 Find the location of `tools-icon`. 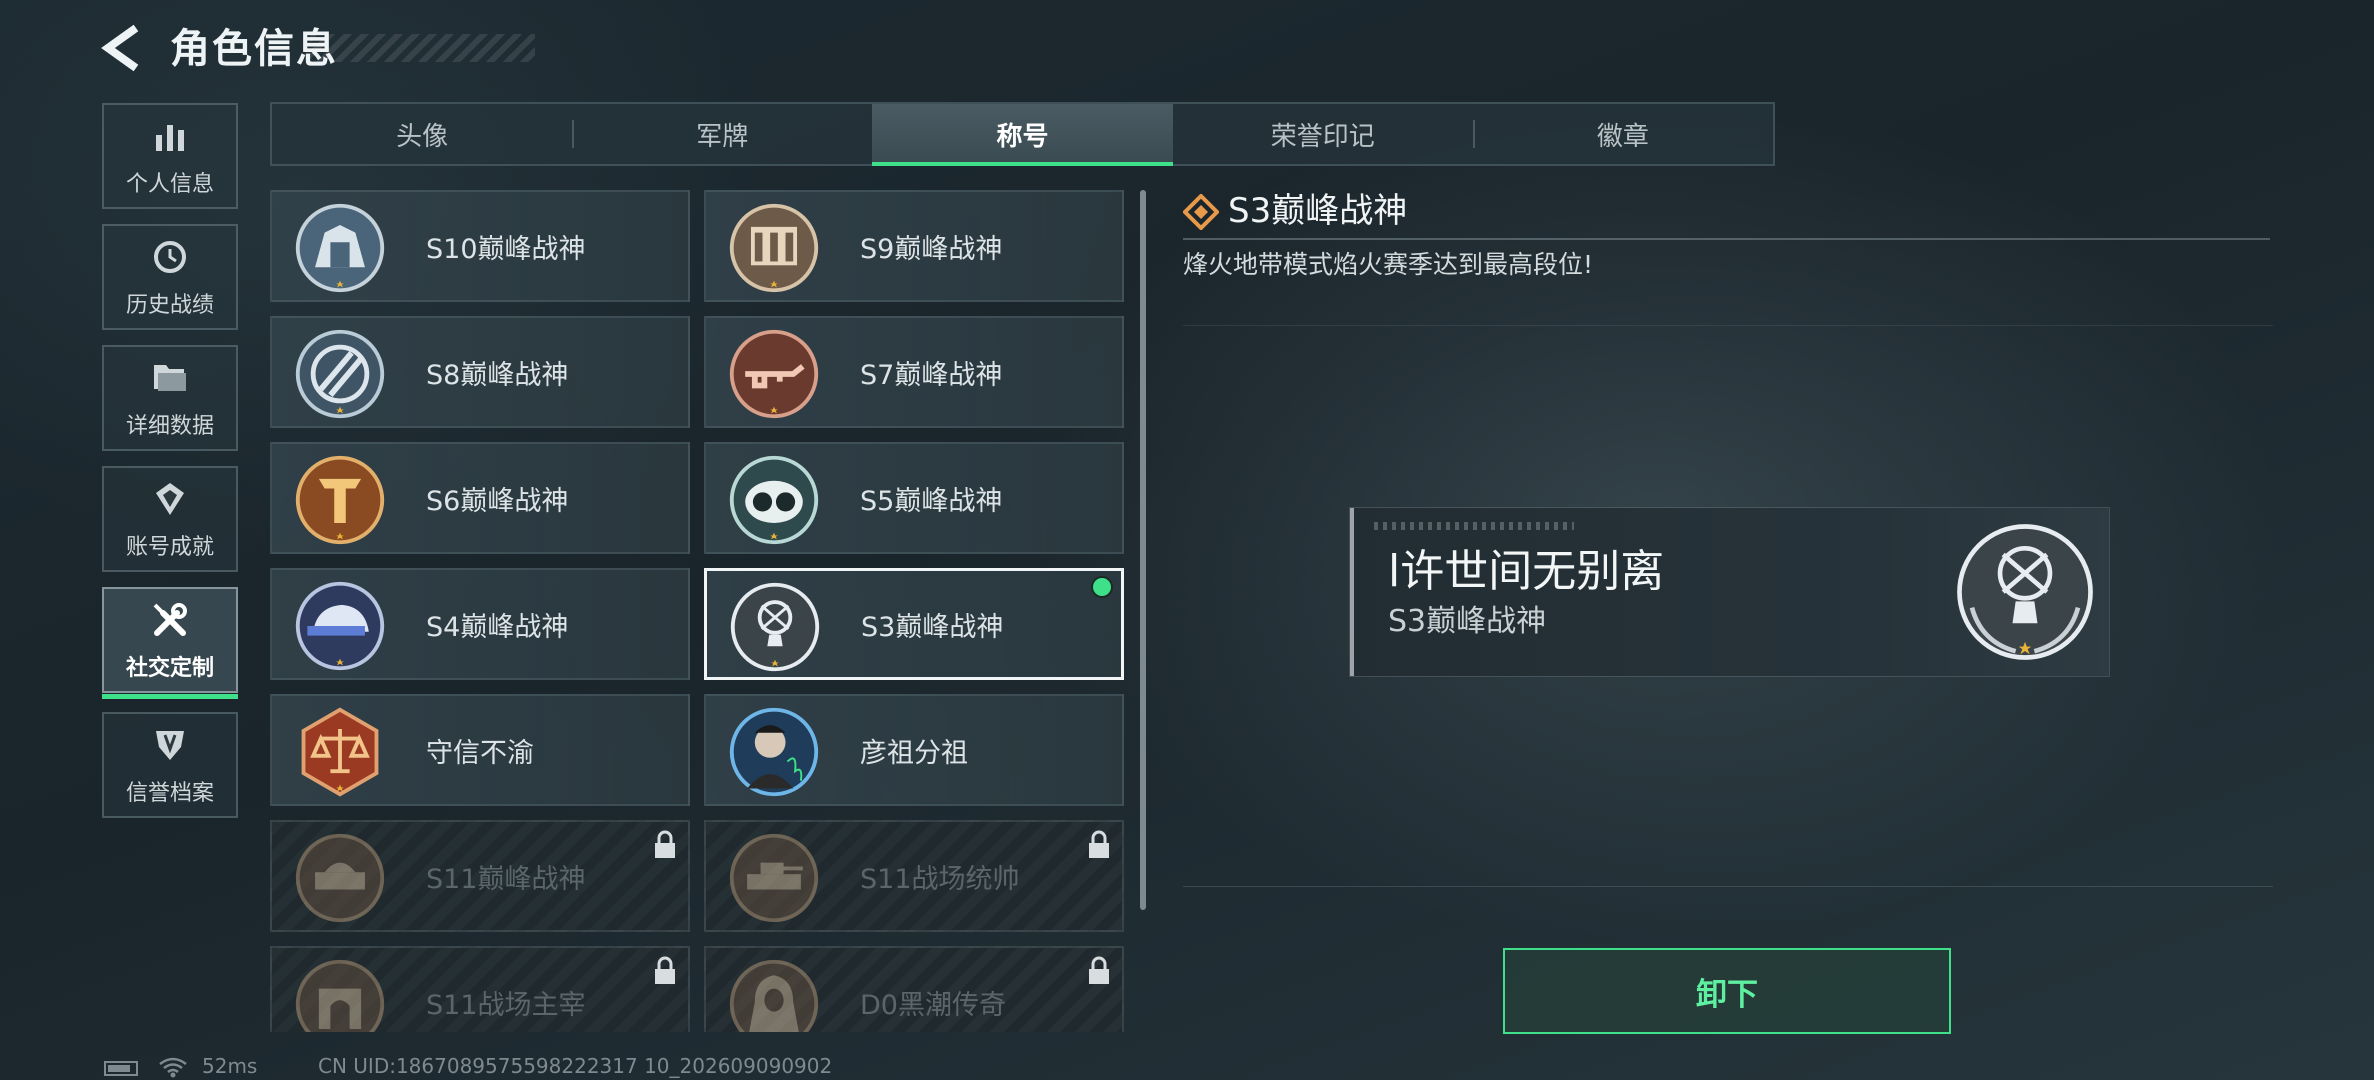

tools-icon is located at coordinates (170, 620).